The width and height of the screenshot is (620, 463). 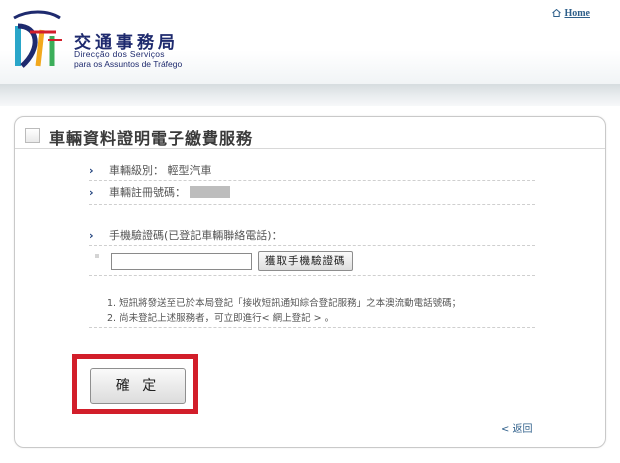 I want to click on note-sms: 1. 短訊將發送至已於本局登記「接收短訊通知綜合登記服務」之本澳流動電話號碼；, so click(x=284, y=303).